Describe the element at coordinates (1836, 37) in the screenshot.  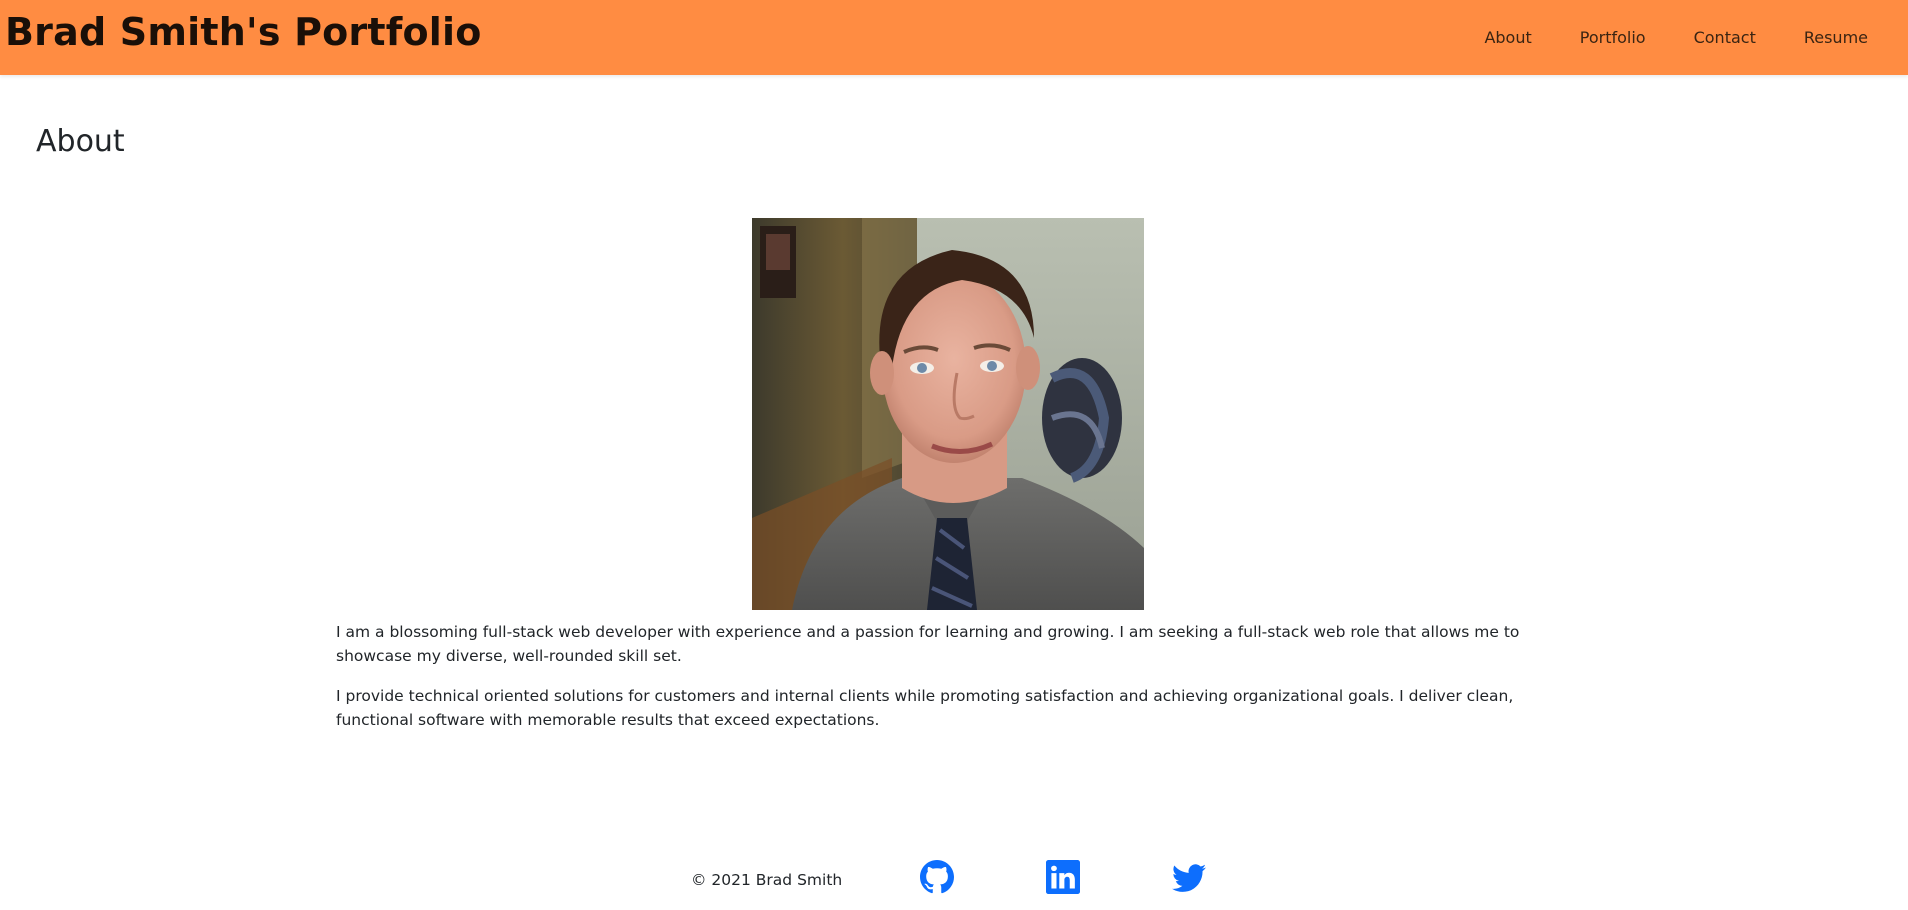
I see `nav-link-resume: Resume` at that location.